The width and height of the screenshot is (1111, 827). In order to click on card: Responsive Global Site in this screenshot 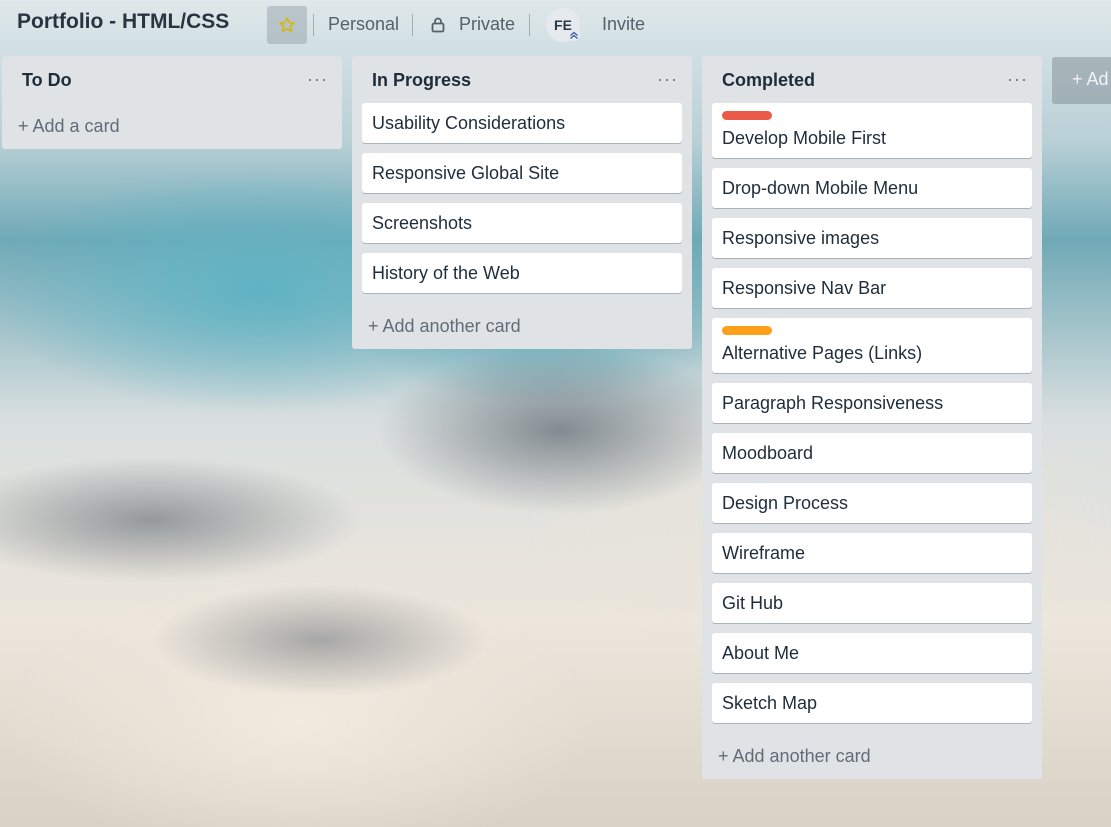, I will do `click(522, 173)`.